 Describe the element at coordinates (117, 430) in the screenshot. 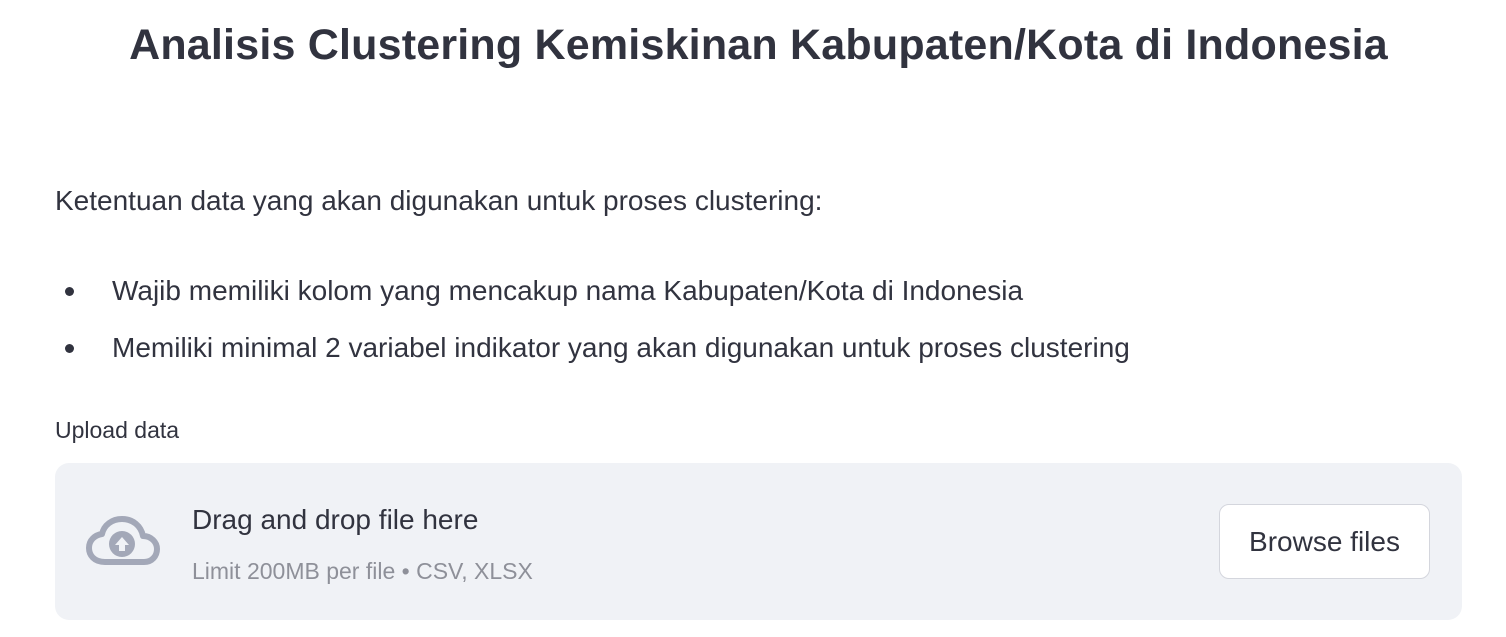

I see `upload-label: Upload data` at that location.